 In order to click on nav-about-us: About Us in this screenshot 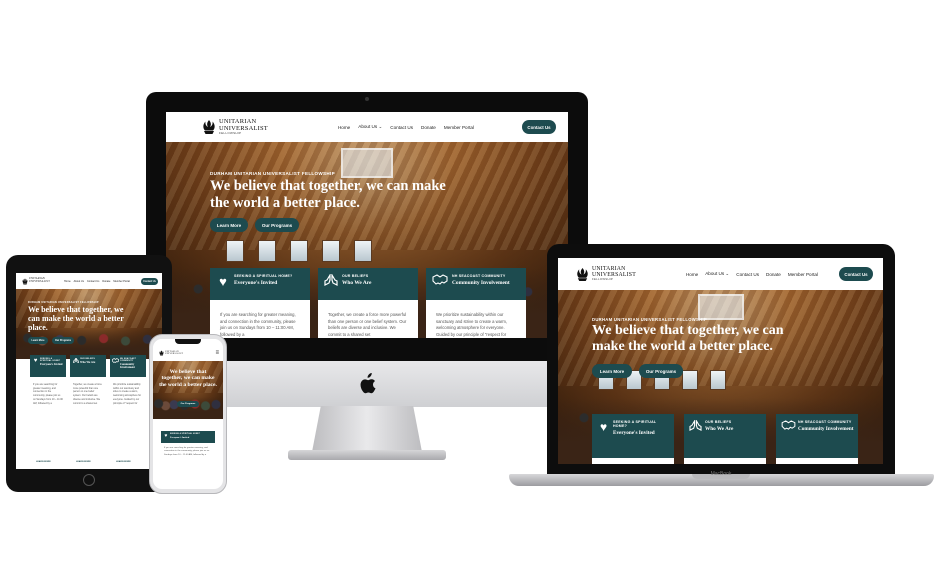, I will do `click(79, 281)`.